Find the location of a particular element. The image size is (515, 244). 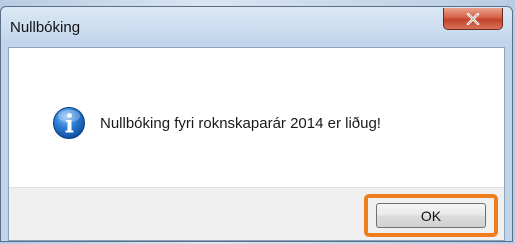

close-button is located at coordinates (473, 19).